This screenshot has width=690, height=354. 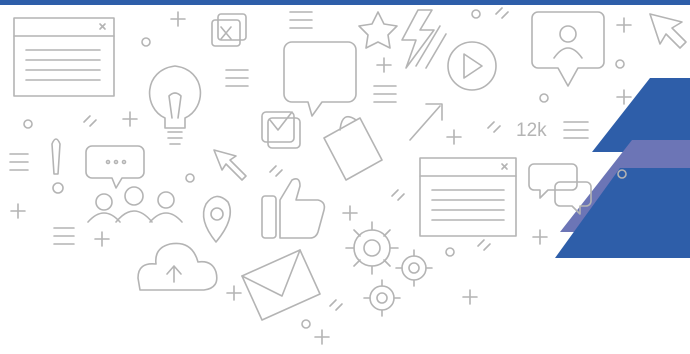 What do you see at coordinates (389, 269) in the screenshot?
I see `gears-icon` at bounding box center [389, 269].